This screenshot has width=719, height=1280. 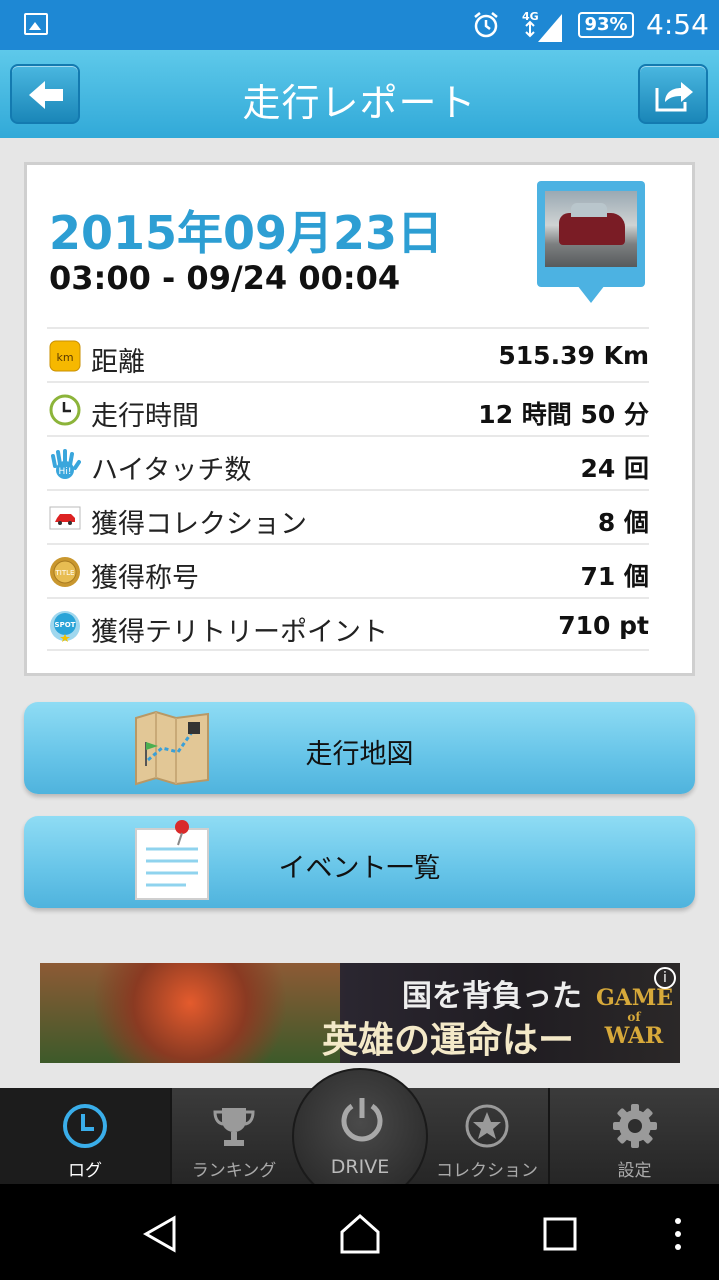 What do you see at coordinates (360, 1013) in the screenshot?
I see `ad-banner: 国を背負った 英雄の運命はー GAME of WAR i` at bounding box center [360, 1013].